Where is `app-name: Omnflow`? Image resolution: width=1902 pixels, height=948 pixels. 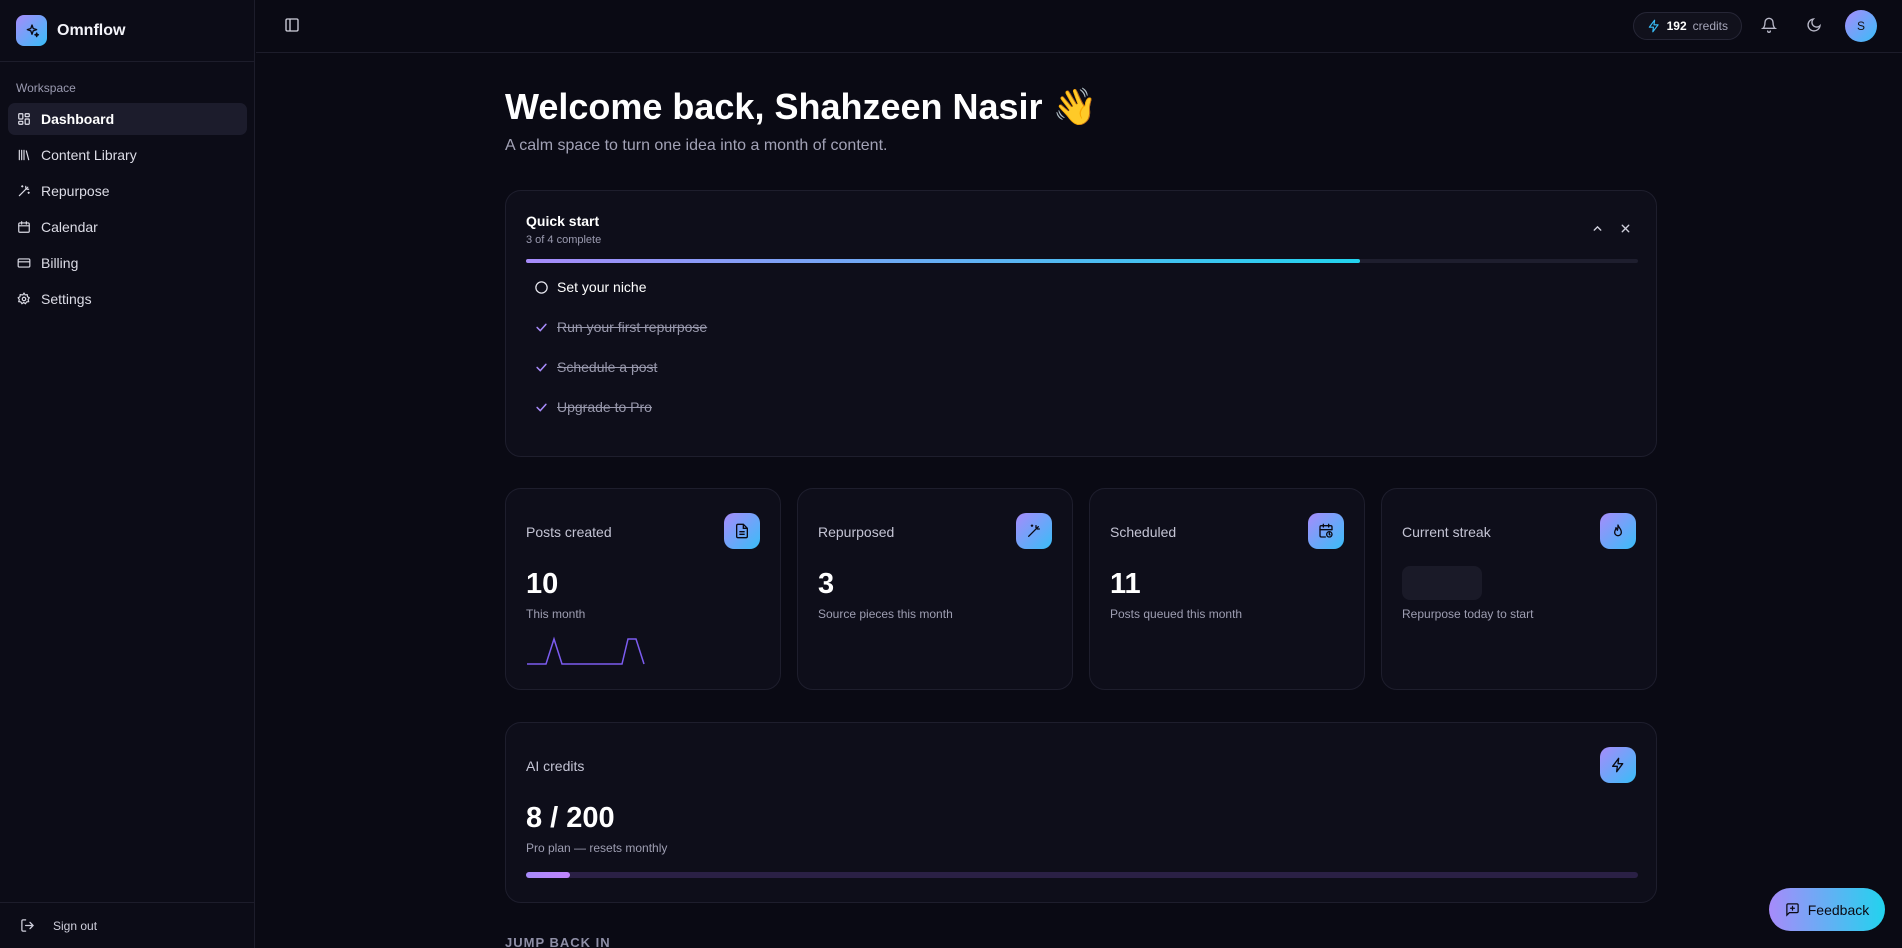
app-name: Omnflow is located at coordinates (91, 30).